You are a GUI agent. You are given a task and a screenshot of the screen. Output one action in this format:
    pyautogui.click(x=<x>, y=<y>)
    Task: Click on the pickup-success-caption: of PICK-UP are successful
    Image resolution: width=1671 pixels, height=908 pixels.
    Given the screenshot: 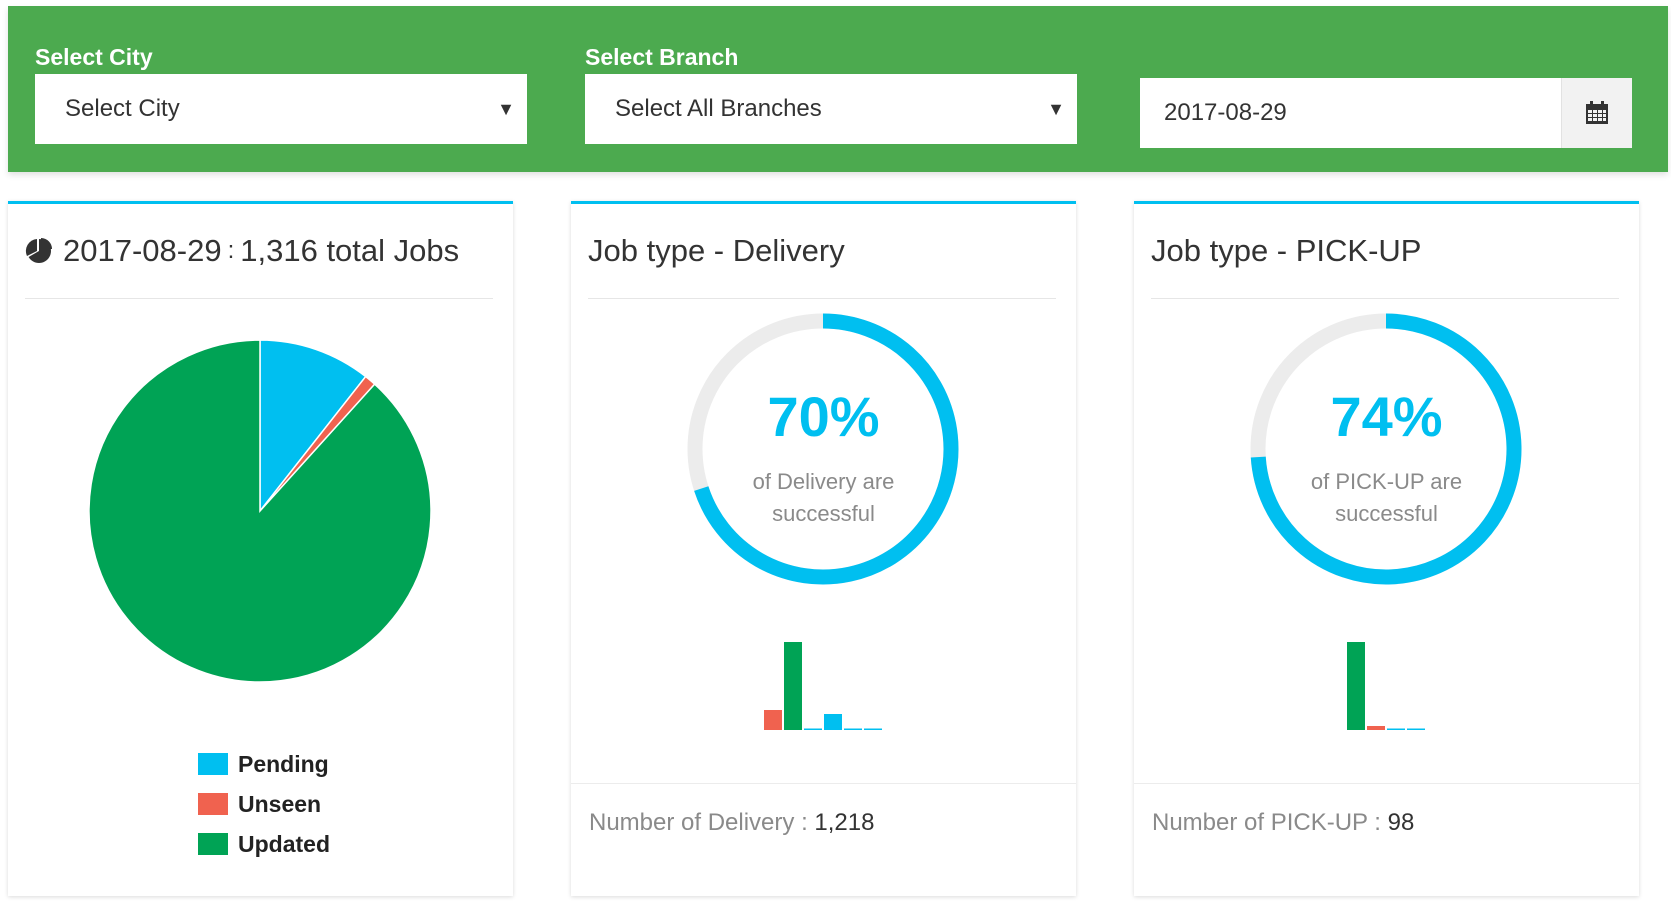 What is the action you would take?
    pyautogui.click(x=1386, y=498)
    